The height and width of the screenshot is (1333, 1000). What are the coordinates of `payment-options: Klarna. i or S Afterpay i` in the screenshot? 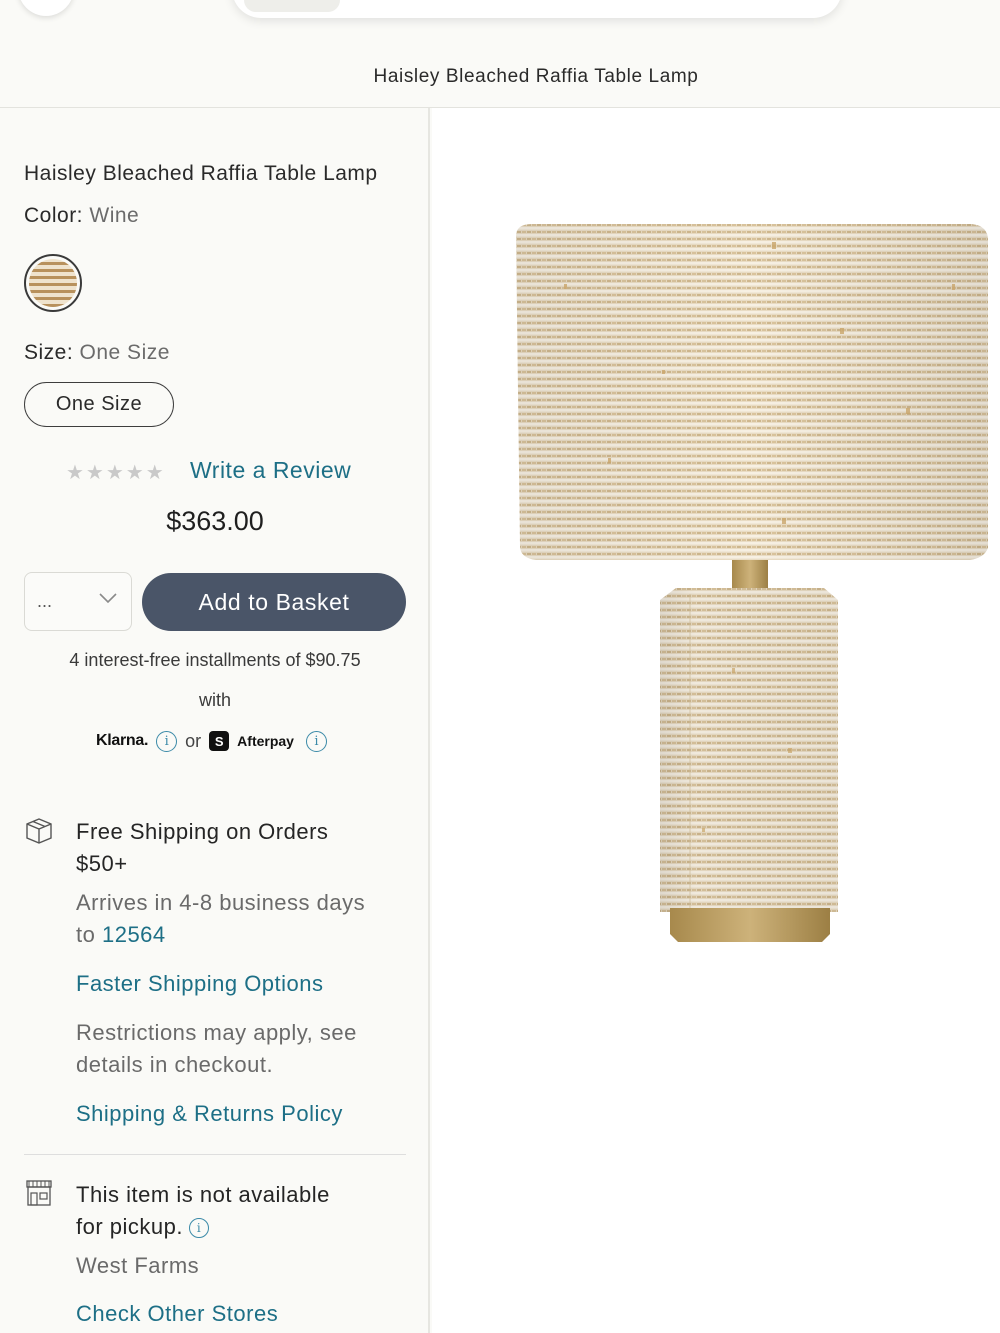 It's located at (211, 741).